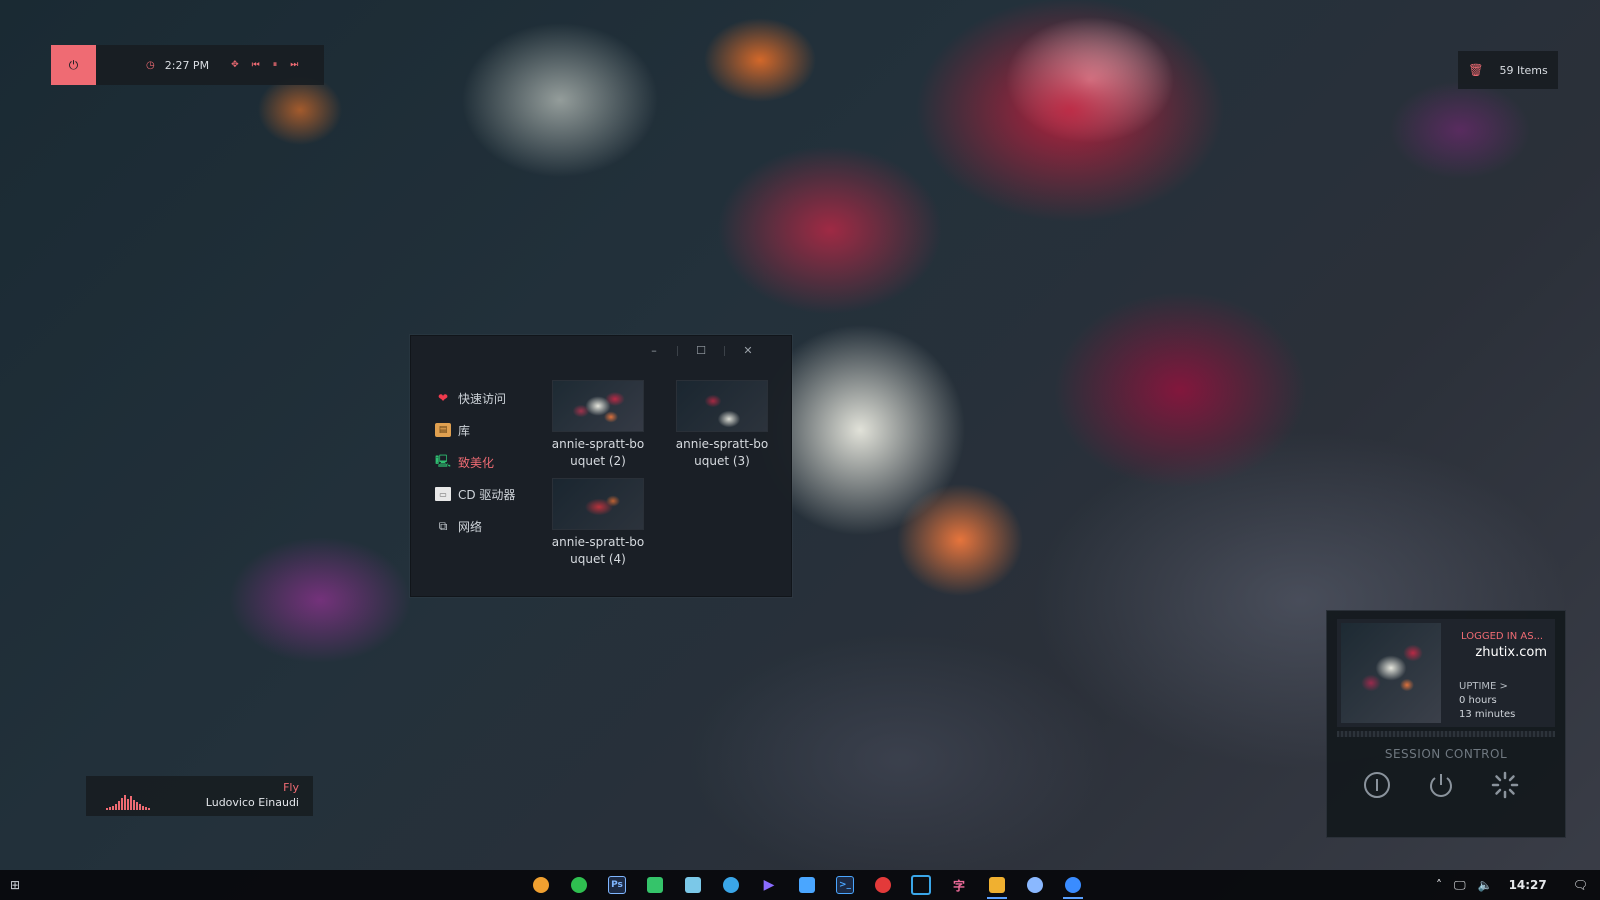  I want to click on photoshop-icon: Ps, so click(617, 885).